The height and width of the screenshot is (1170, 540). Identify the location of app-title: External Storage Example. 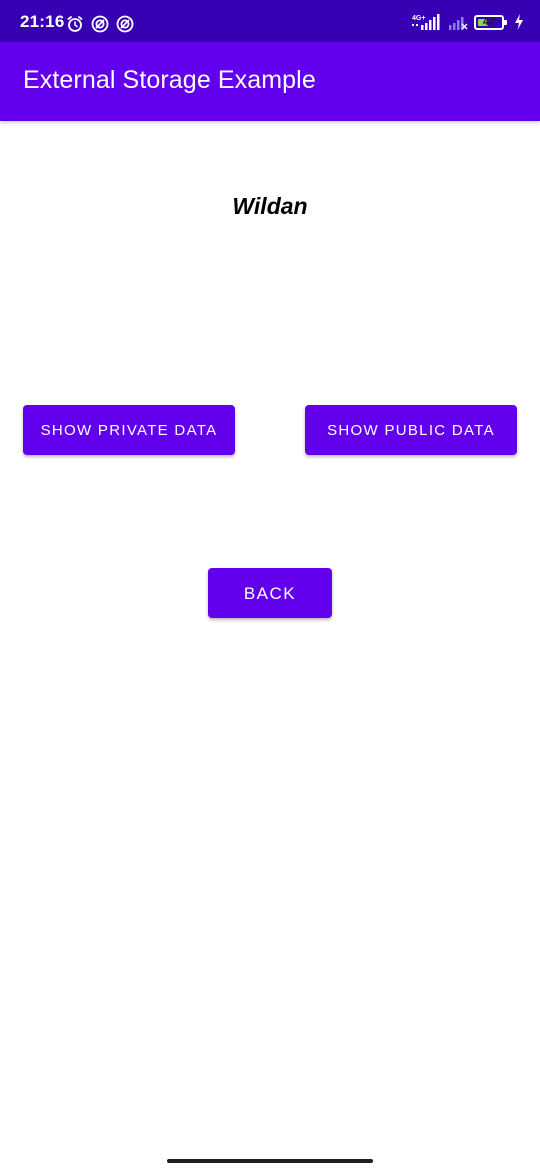
(169, 80).